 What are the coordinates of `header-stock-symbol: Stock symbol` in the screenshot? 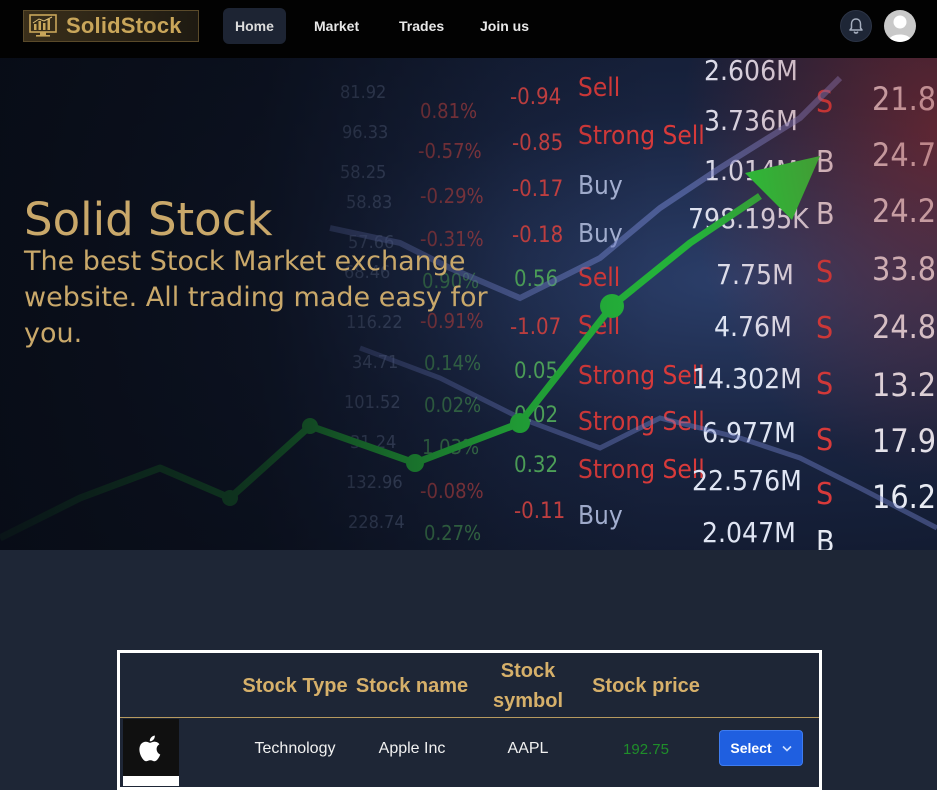 It's located at (528, 685).